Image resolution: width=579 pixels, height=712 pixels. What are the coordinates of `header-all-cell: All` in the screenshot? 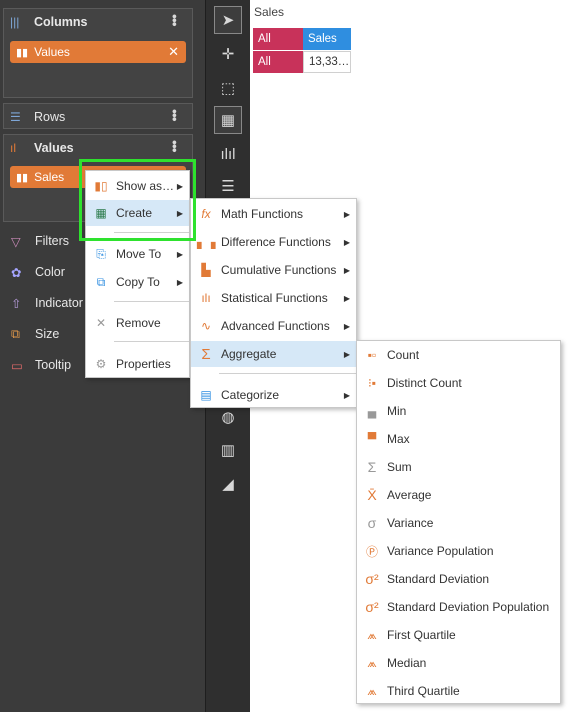 It's located at (278, 39).